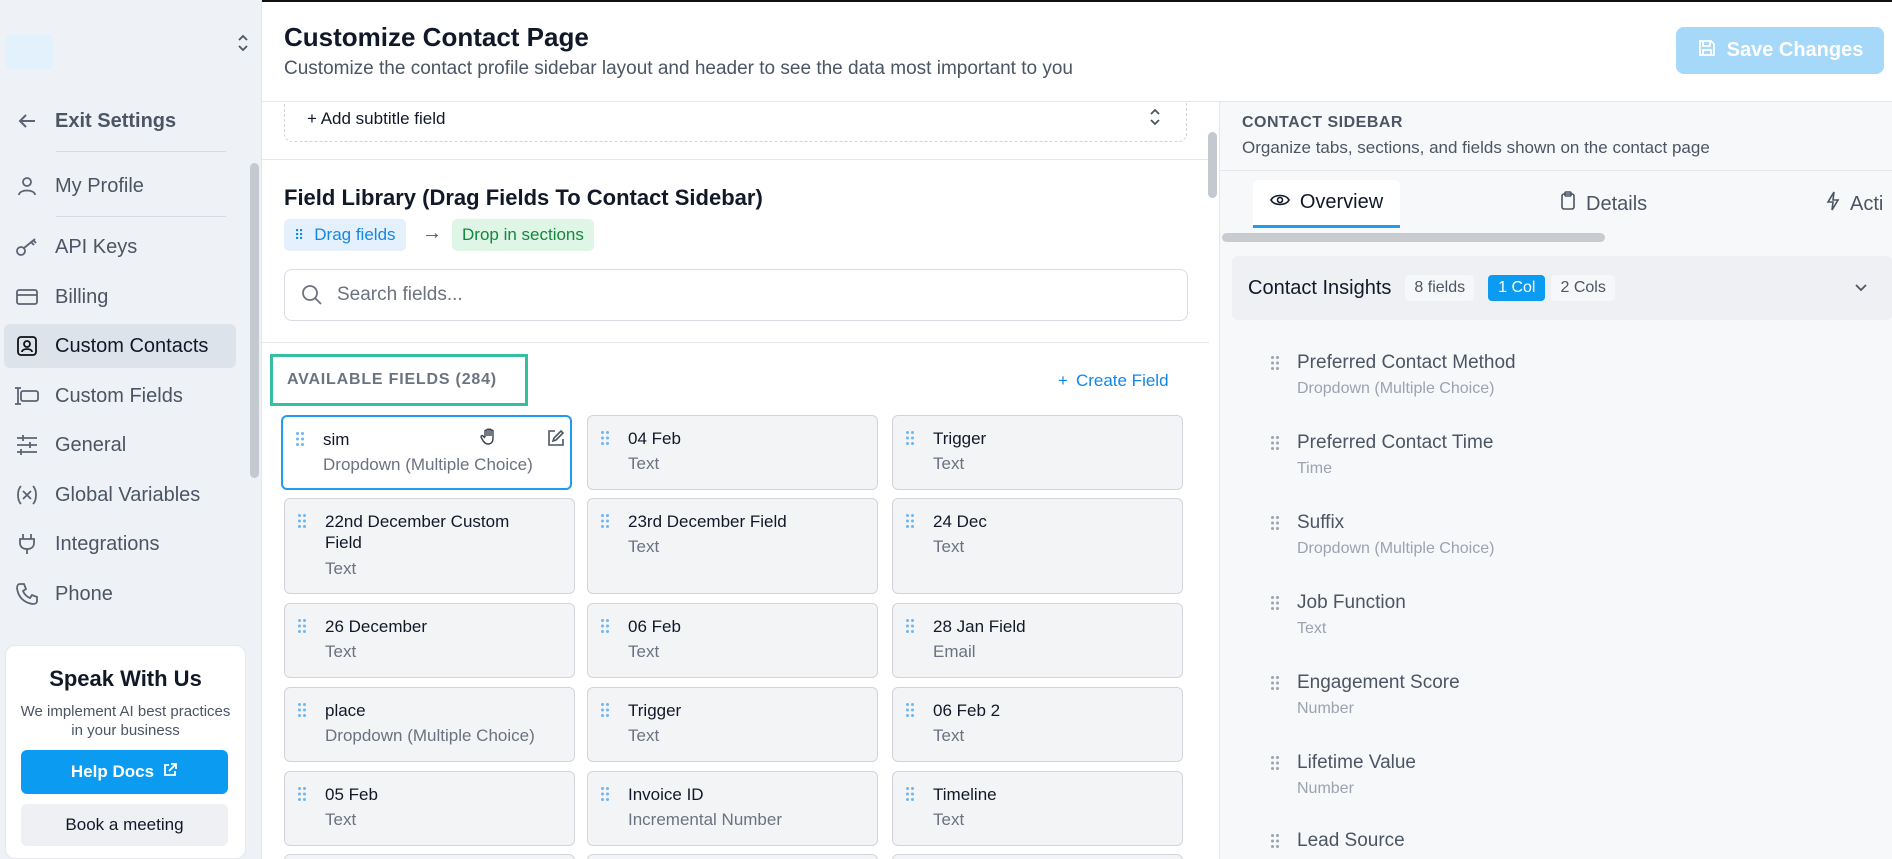 Image resolution: width=1892 pixels, height=859 pixels. I want to click on search-icon, so click(312, 295).